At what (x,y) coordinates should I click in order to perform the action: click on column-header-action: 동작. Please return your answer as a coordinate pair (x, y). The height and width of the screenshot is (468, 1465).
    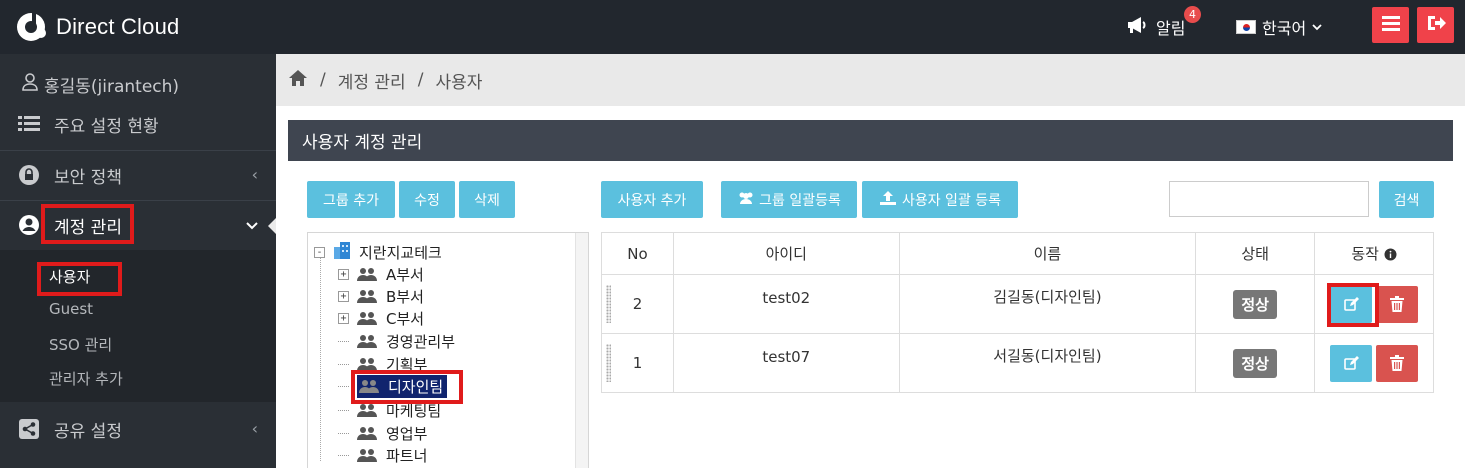
    Looking at the image, I should click on (1374, 253).